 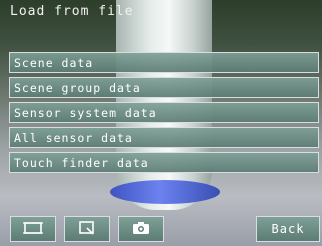 What do you see at coordinates (164, 162) in the screenshot?
I see `menu-item-touch-finder-data: Touch finder data` at bounding box center [164, 162].